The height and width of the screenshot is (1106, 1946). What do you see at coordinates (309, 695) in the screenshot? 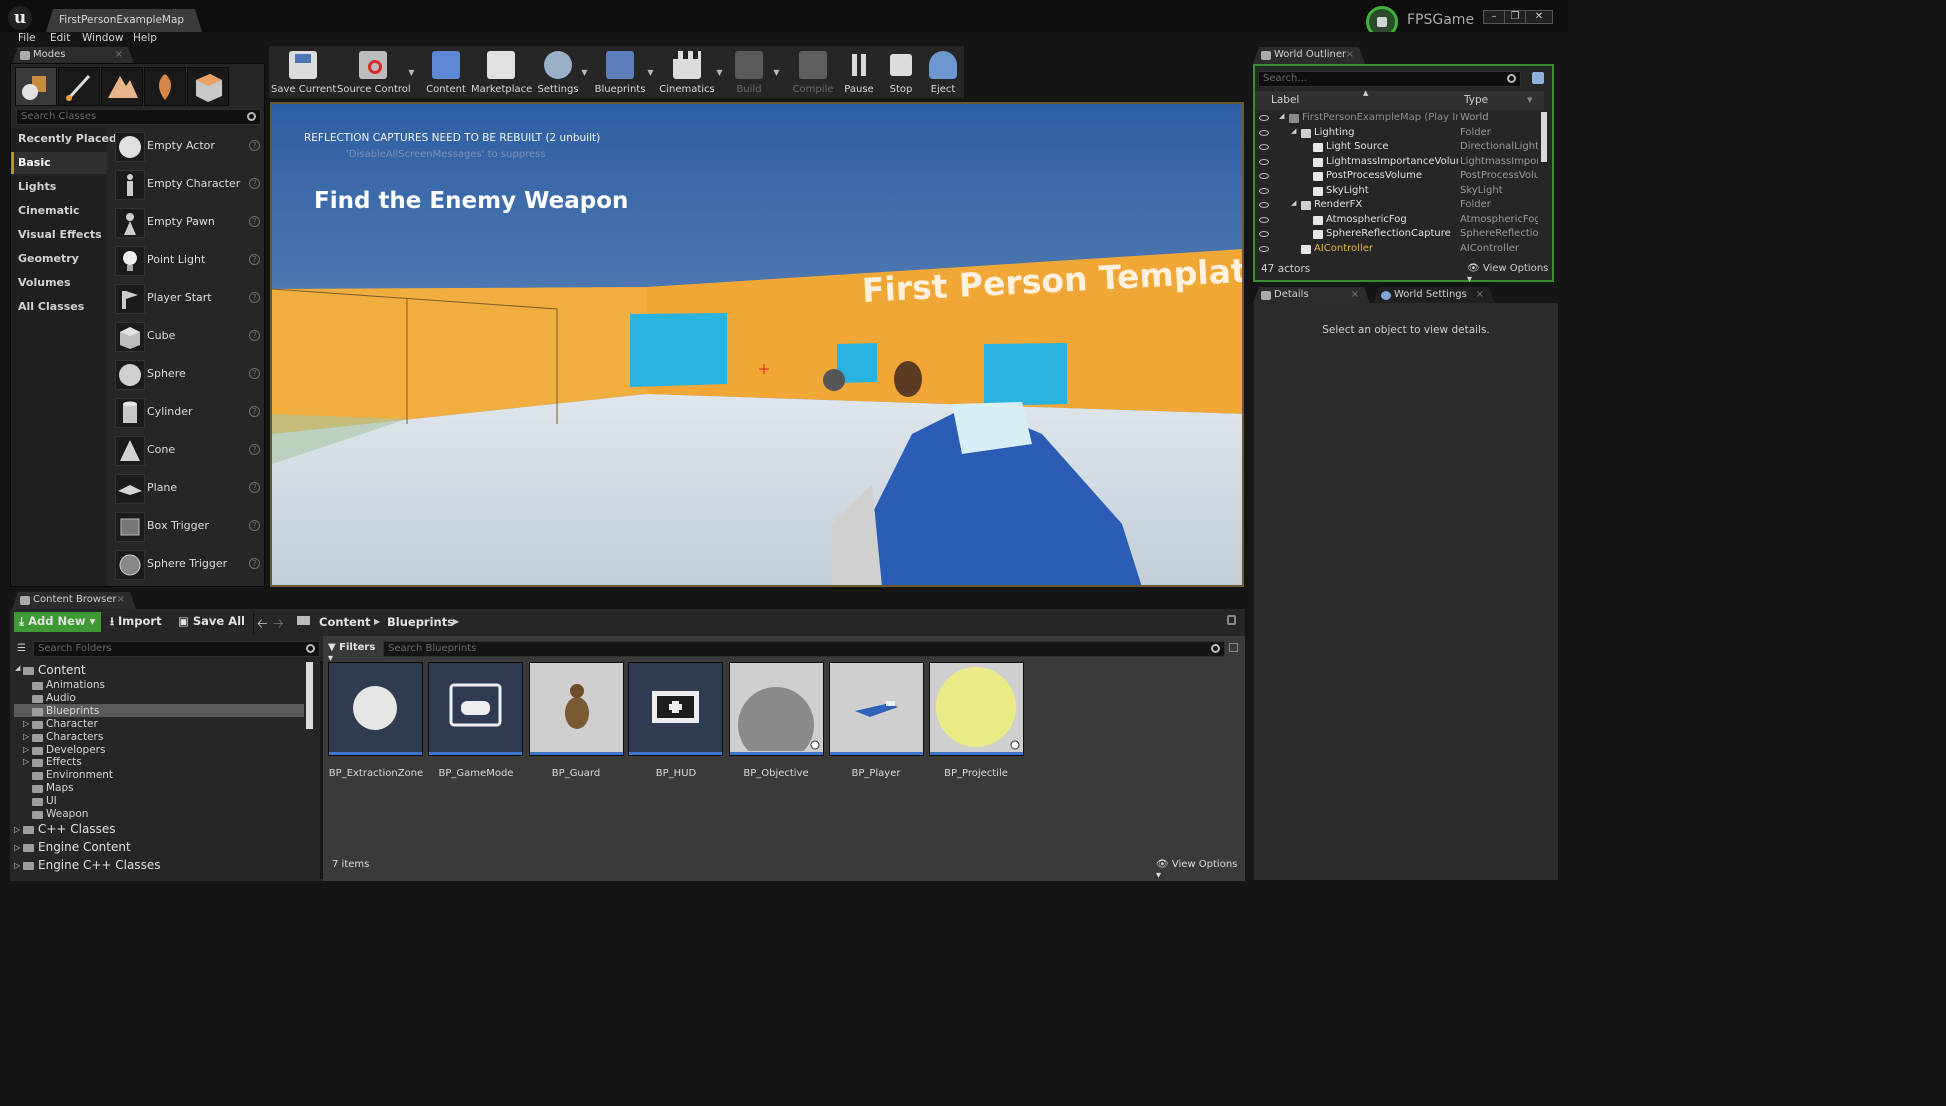
I see `folders-scrollbar` at bounding box center [309, 695].